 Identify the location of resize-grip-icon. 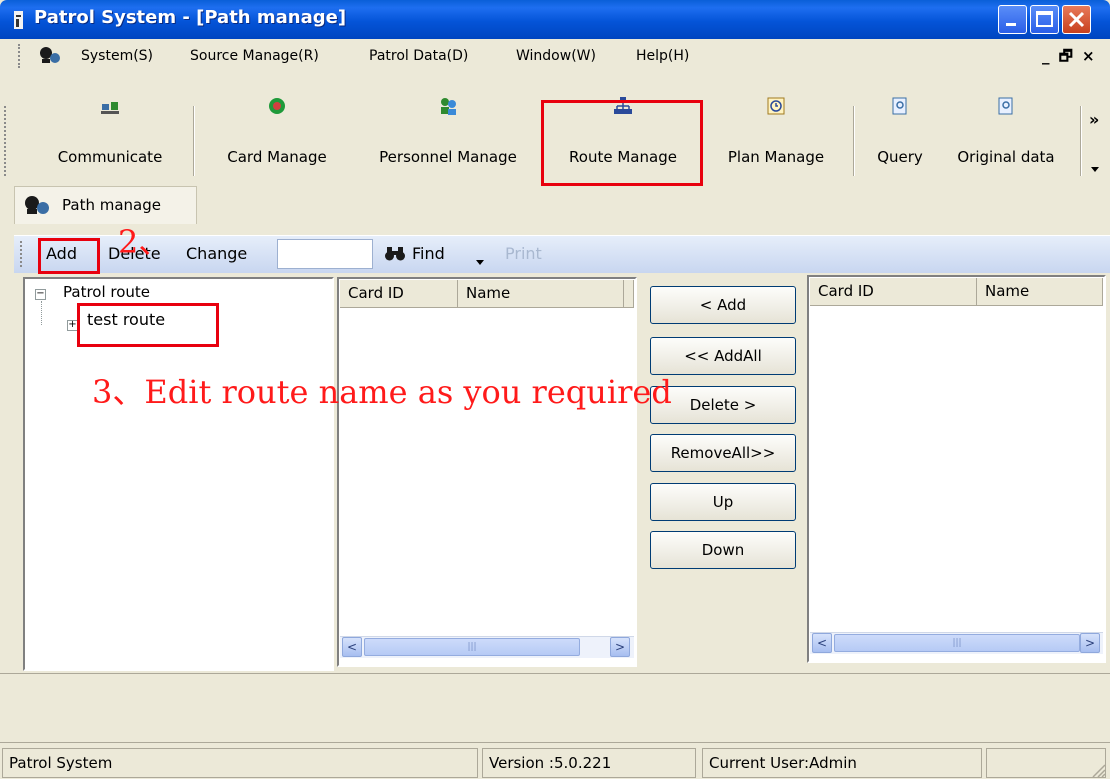
(1097, 769).